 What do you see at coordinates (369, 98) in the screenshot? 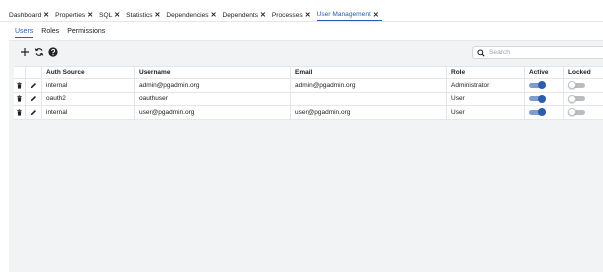
I see `email-cell` at bounding box center [369, 98].